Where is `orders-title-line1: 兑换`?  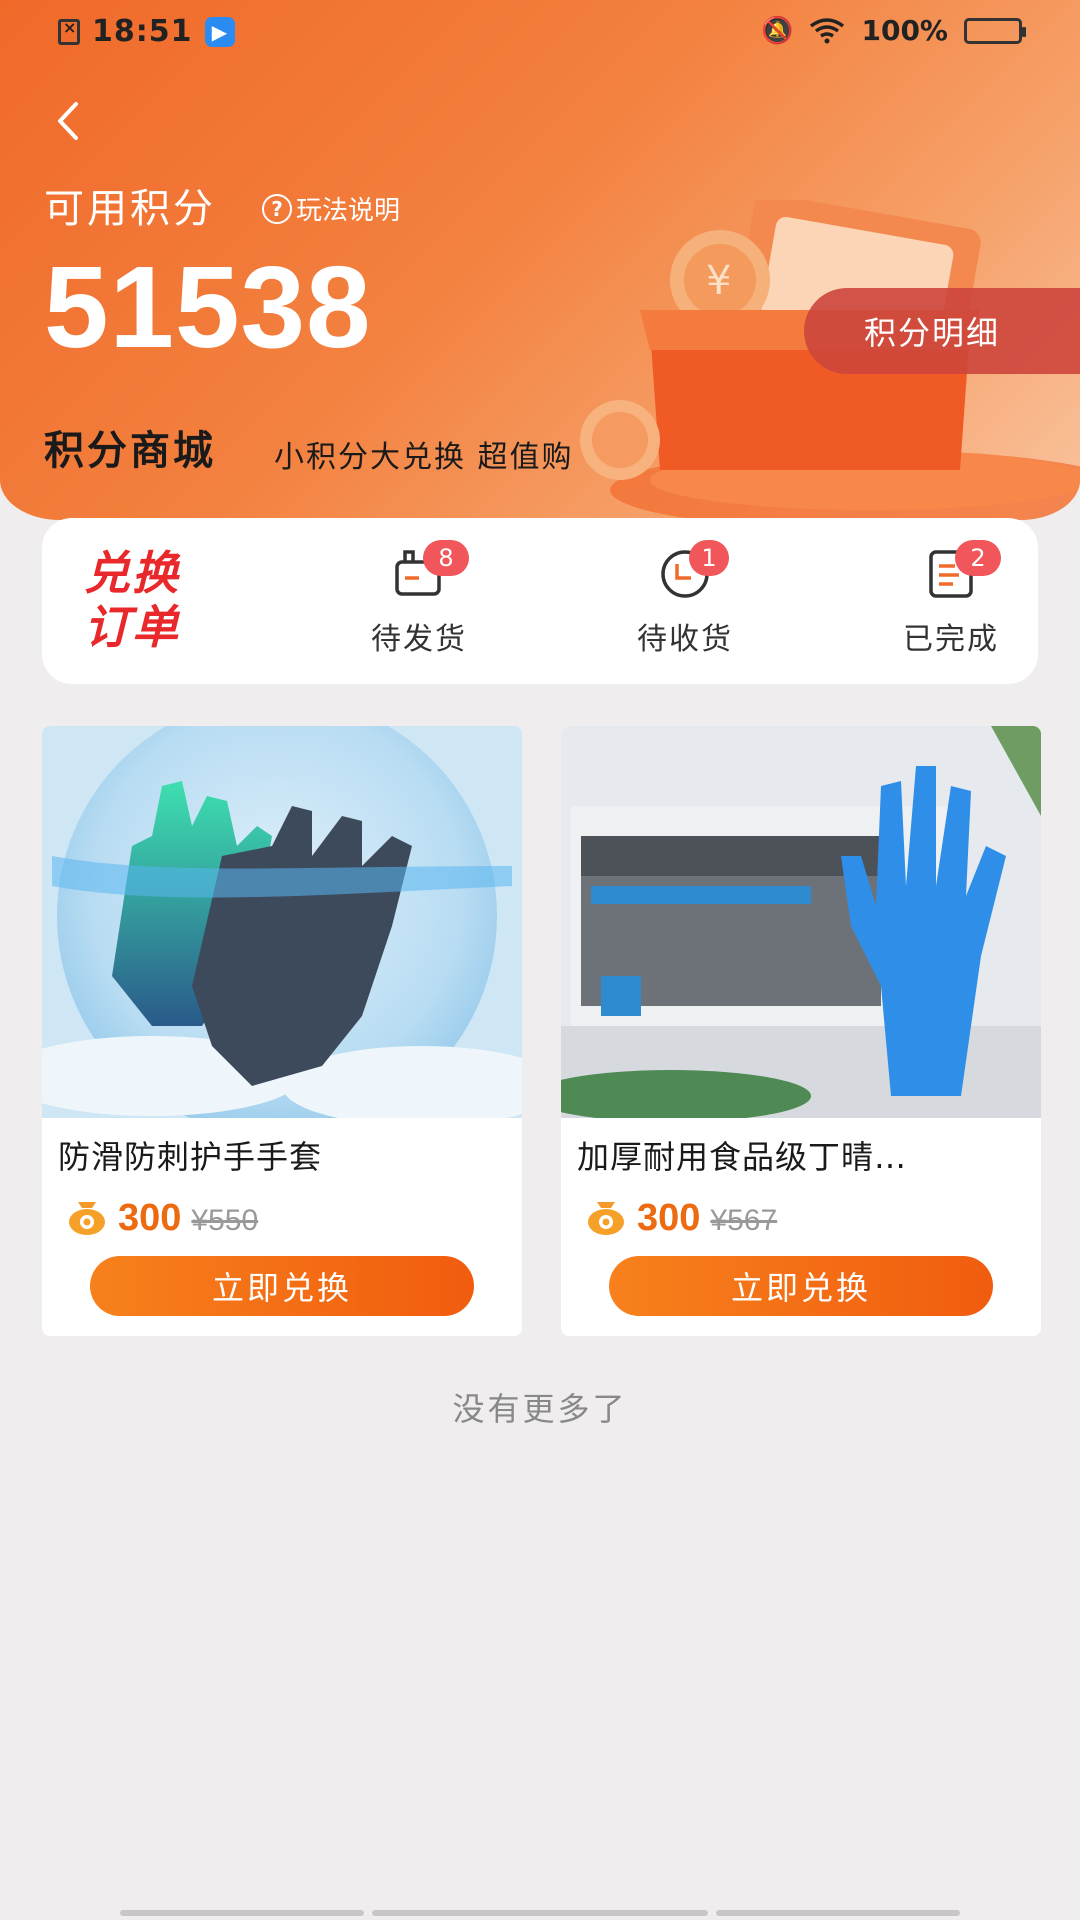
orders-title-line1: 兑换 is located at coordinates (132, 573).